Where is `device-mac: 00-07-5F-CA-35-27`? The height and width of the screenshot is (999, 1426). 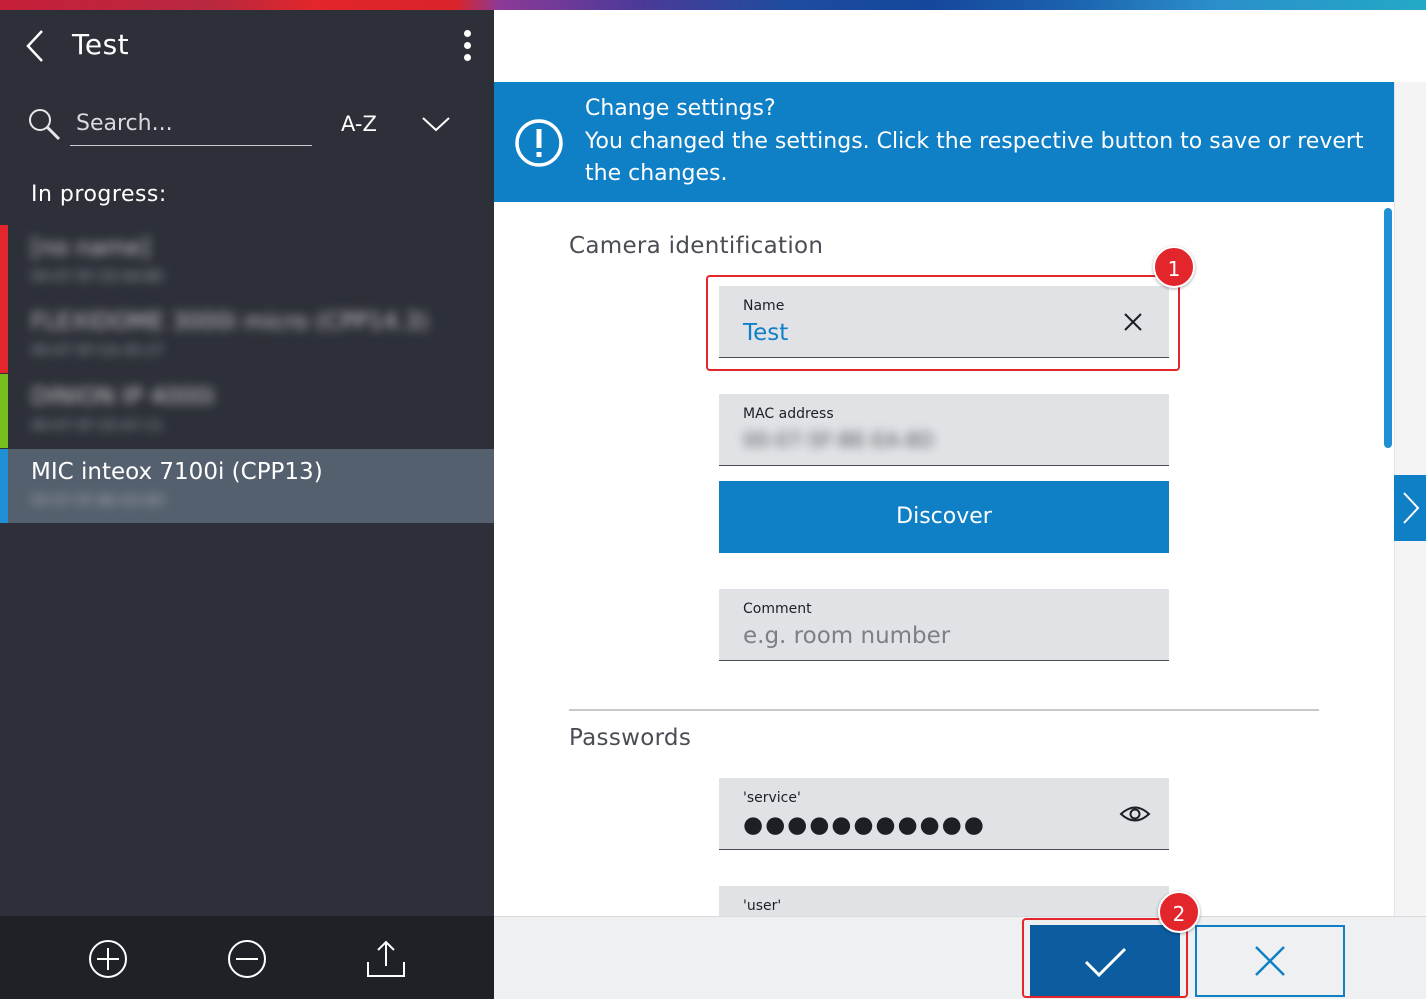
device-mac: 00-07-5F-CA-35-27 is located at coordinates (97, 351).